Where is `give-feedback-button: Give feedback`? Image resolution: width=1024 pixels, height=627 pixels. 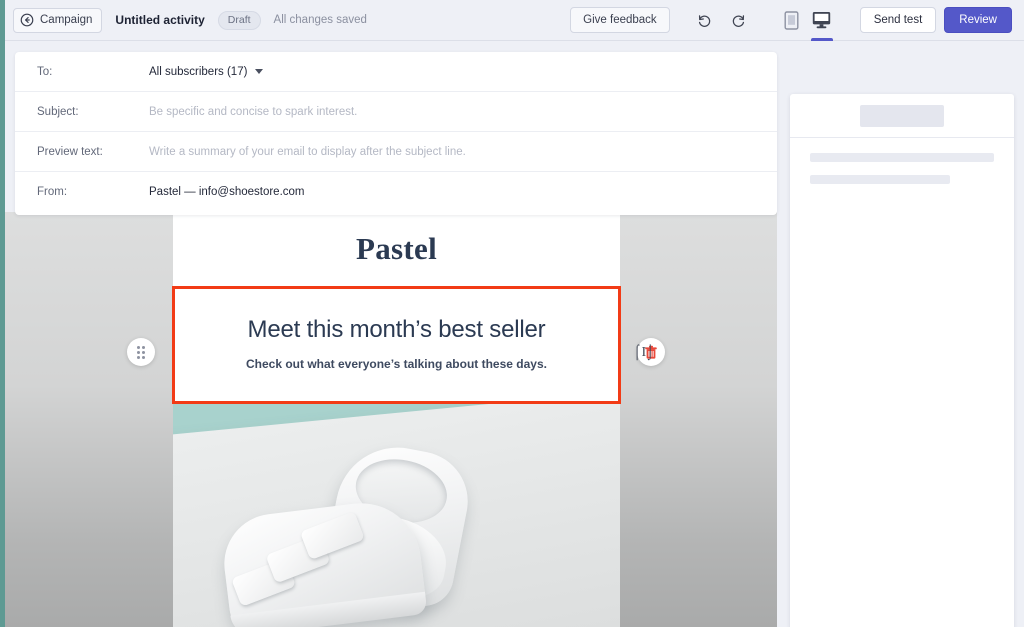
give-feedback-button: Give feedback is located at coordinates (620, 20).